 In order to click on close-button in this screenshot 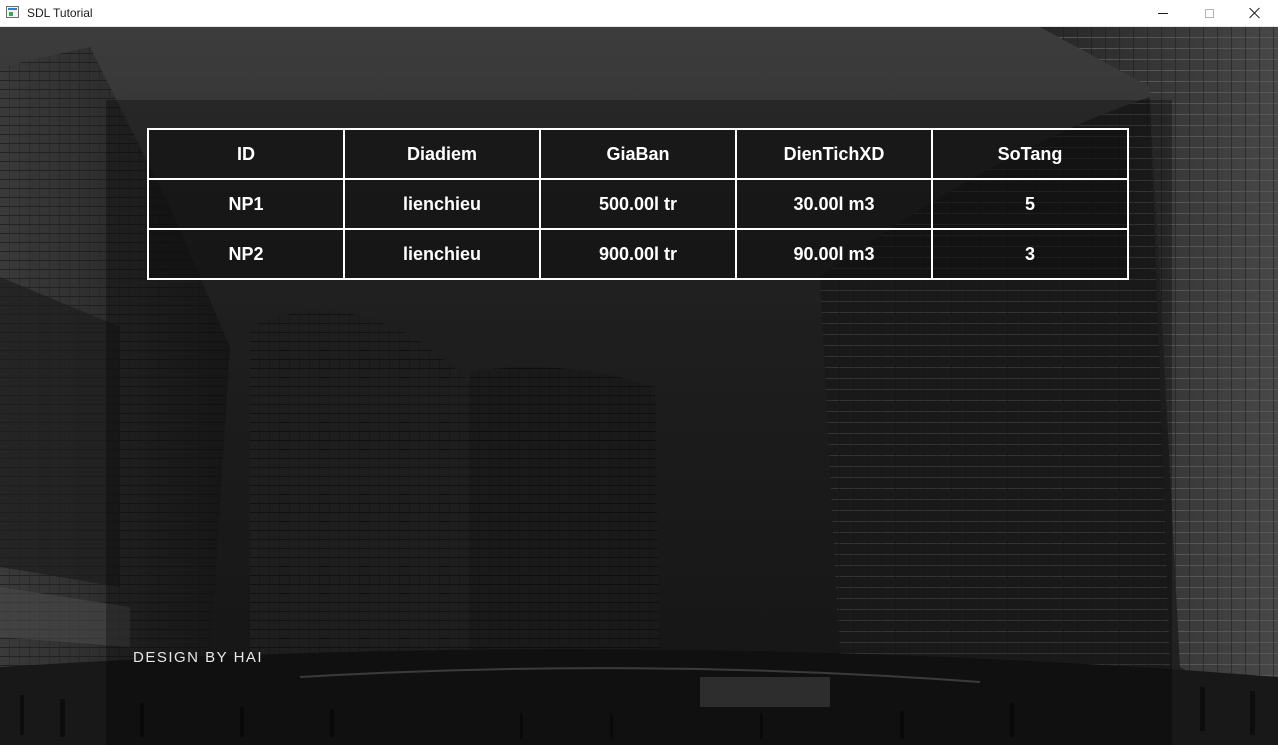, I will do `click(1255, 13)`.